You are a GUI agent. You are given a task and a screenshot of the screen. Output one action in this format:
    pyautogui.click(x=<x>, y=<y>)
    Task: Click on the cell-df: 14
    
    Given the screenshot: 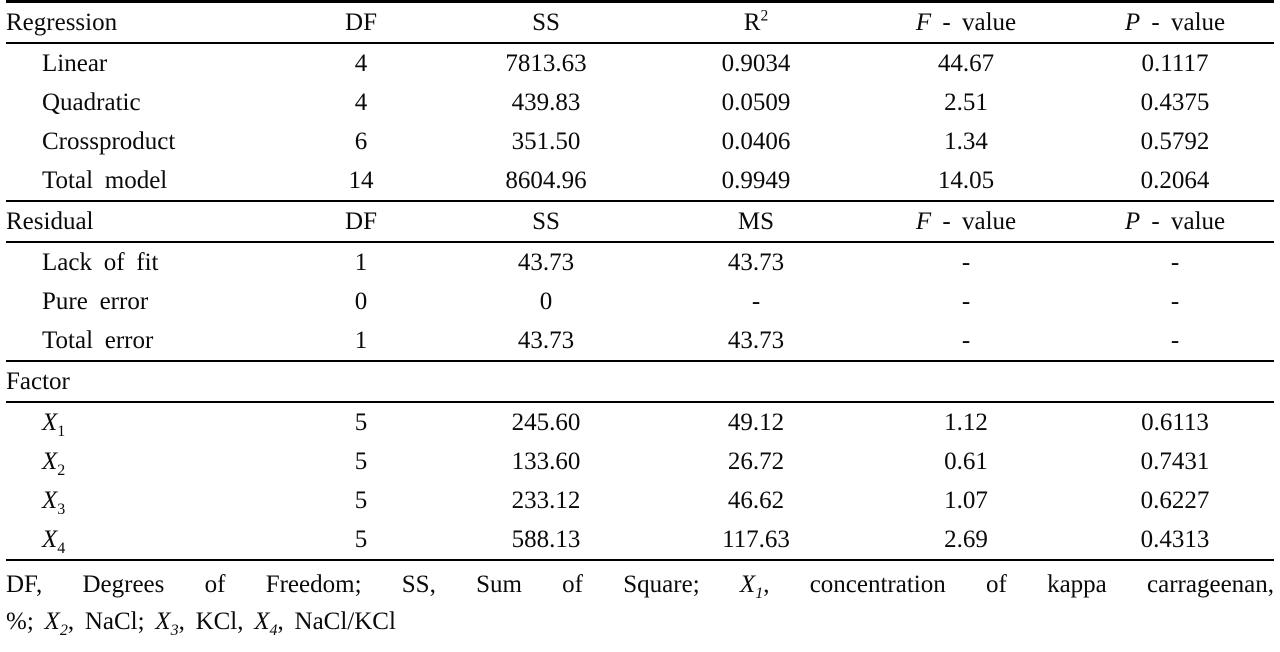 What is the action you would take?
    pyautogui.click(x=361, y=180)
    